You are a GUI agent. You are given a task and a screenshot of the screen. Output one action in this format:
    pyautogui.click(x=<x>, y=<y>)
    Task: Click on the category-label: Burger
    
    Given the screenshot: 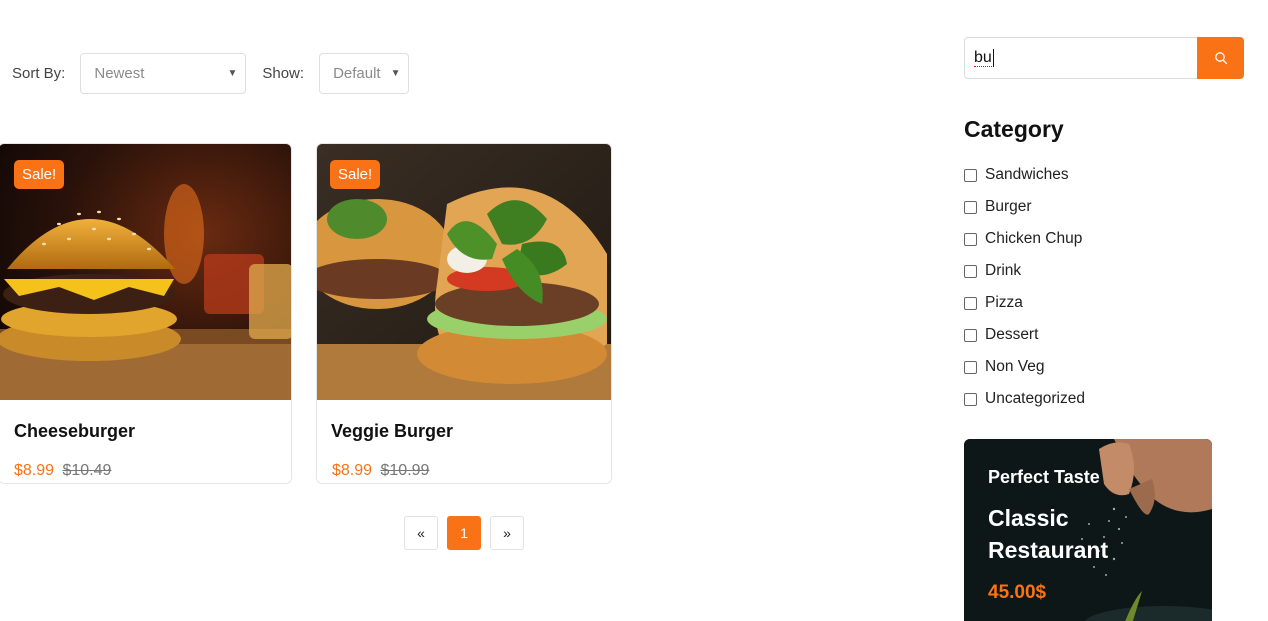 What is the action you would take?
    pyautogui.click(x=1008, y=206)
    